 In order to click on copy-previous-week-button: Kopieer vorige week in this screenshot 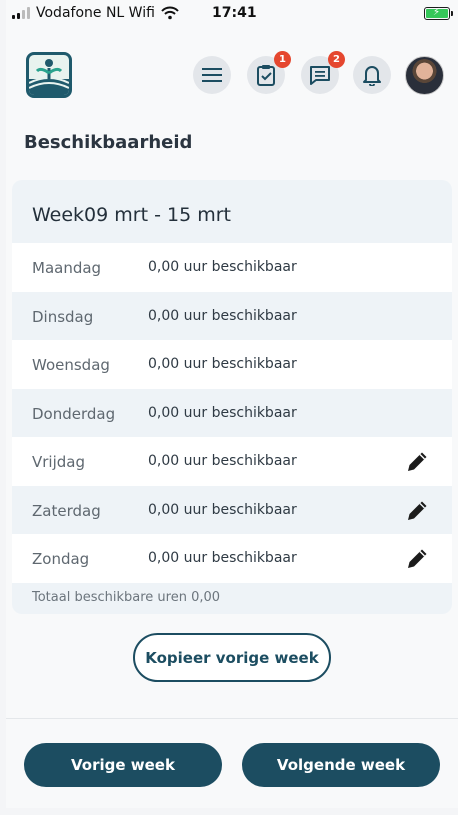, I will do `click(232, 657)`.